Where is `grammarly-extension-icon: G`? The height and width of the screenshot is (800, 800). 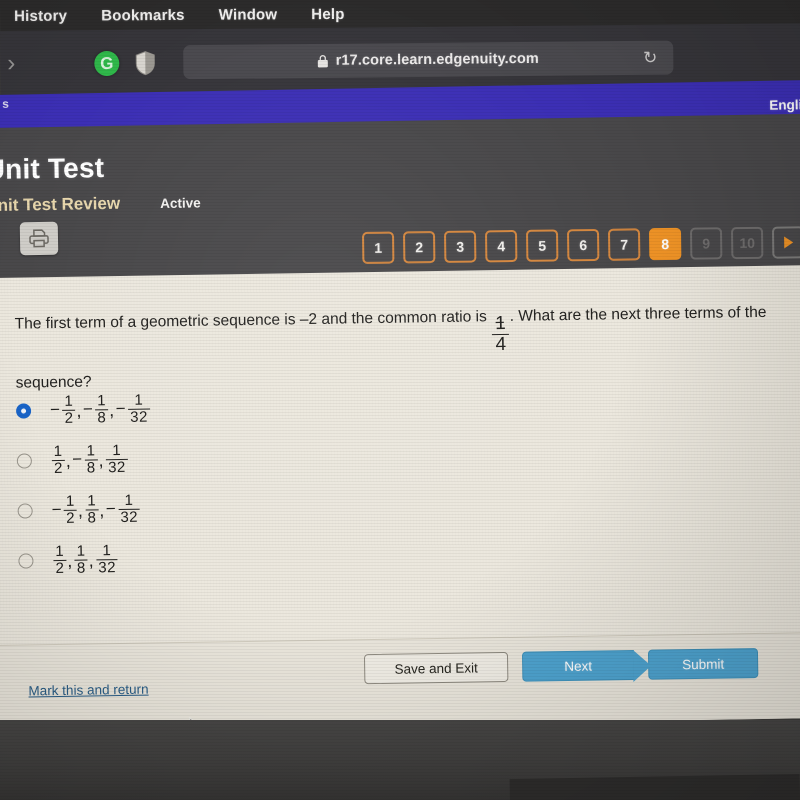 grammarly-extension-icon: G is located at coordinates (107, 63).